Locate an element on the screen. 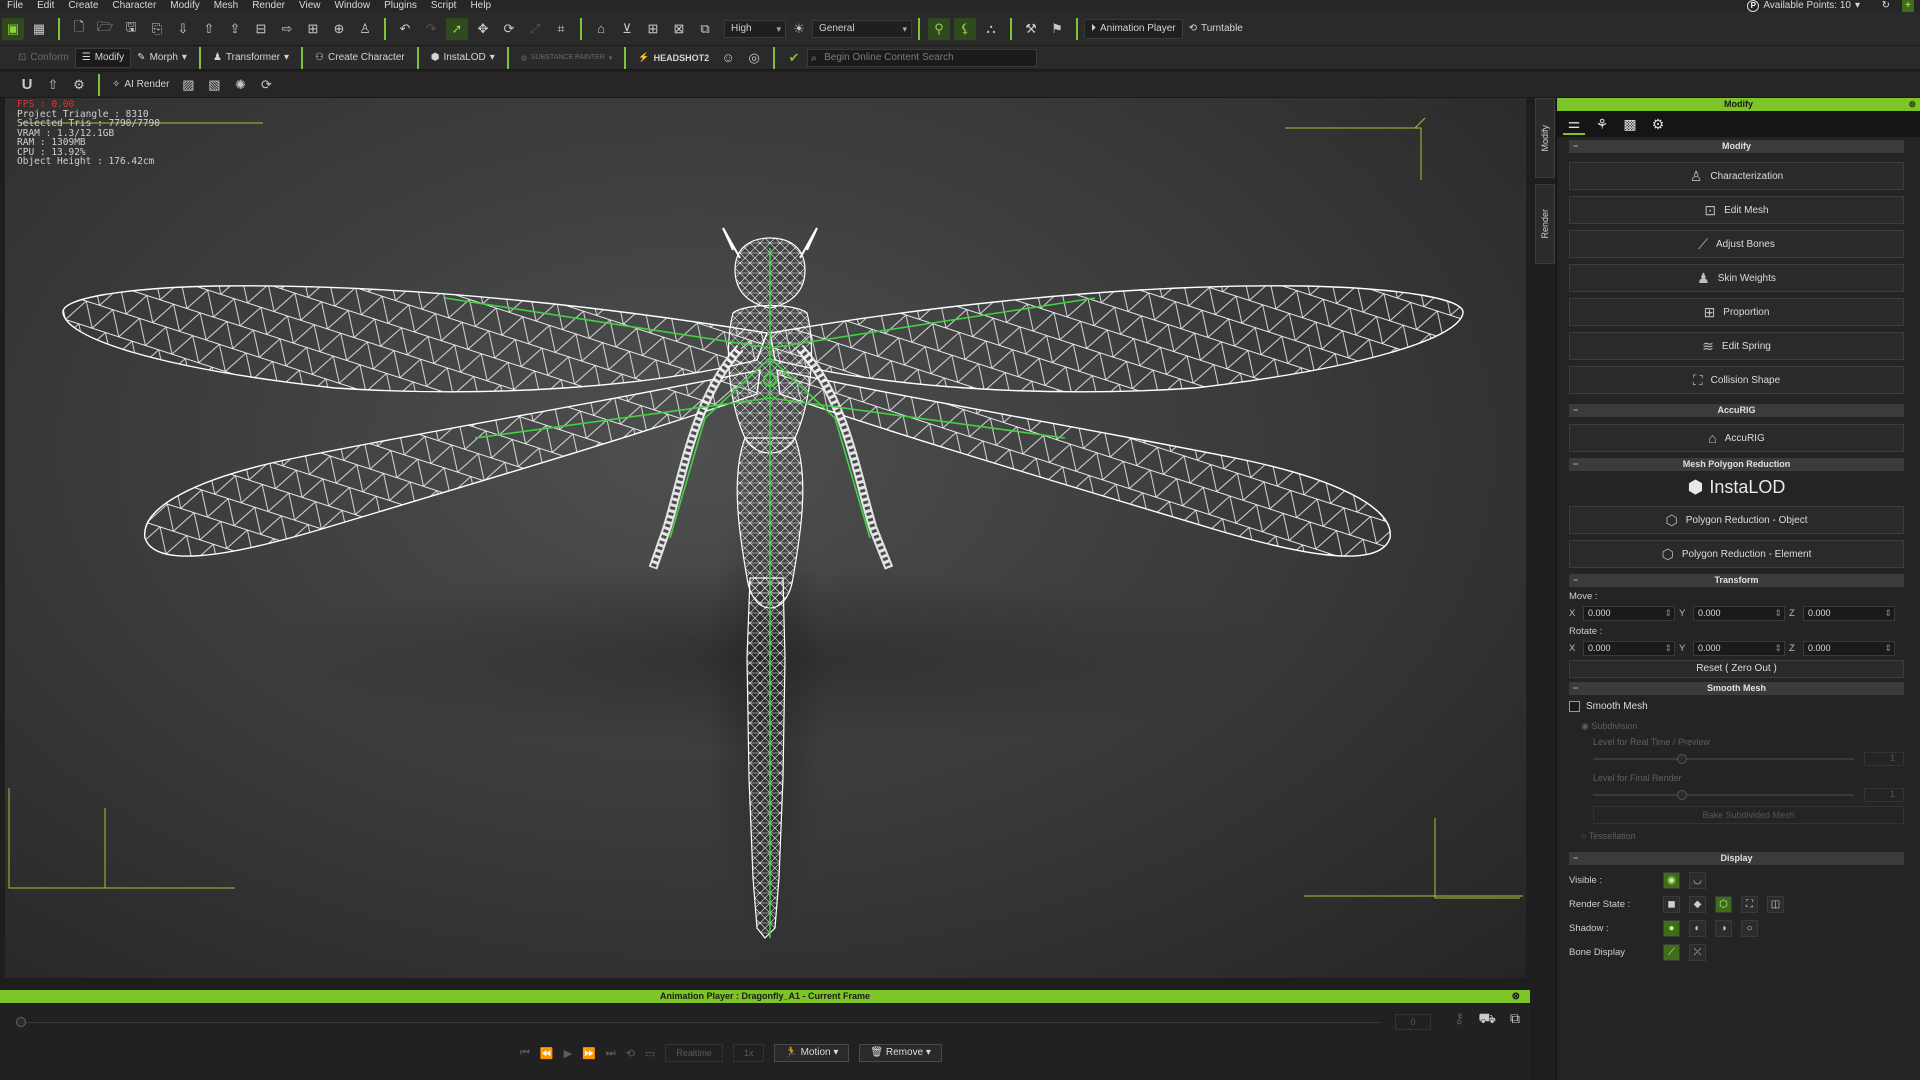 The height and width of the screenshot is (1080, 1920). move-y-input: 0.000 is located at coordinates (1739, 613).